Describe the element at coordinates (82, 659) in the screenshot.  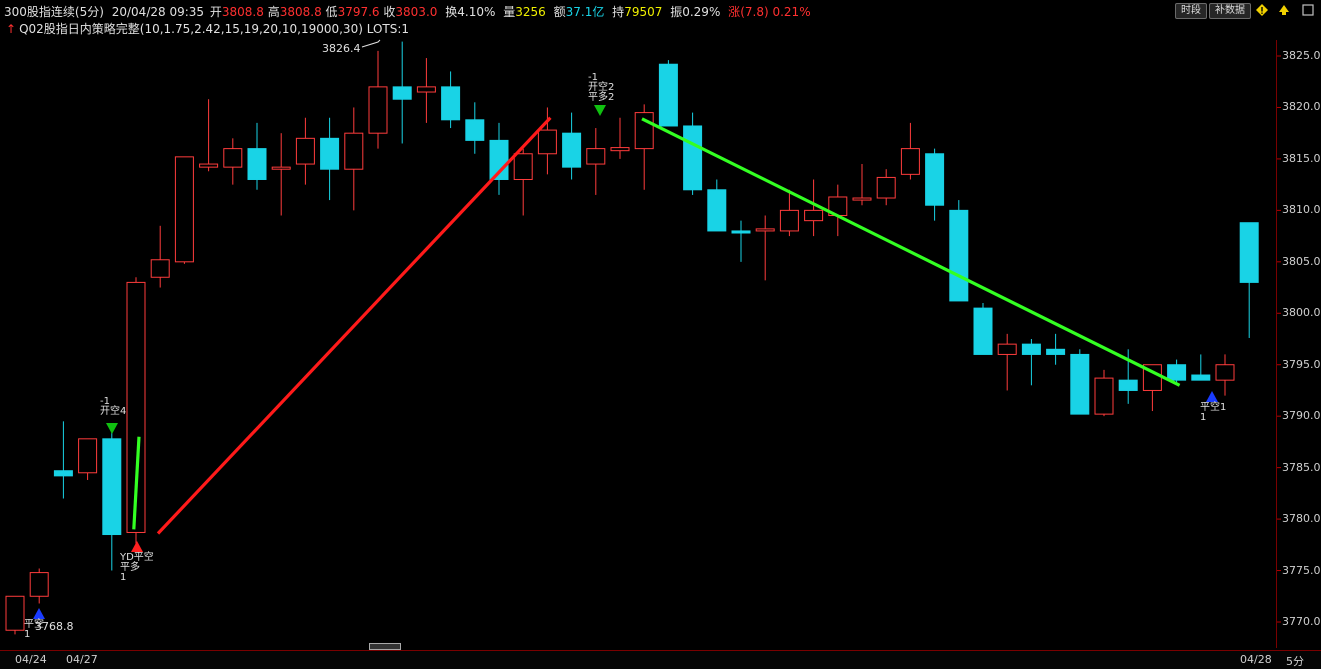
I see `x-label-0427: 04/27` at that location.